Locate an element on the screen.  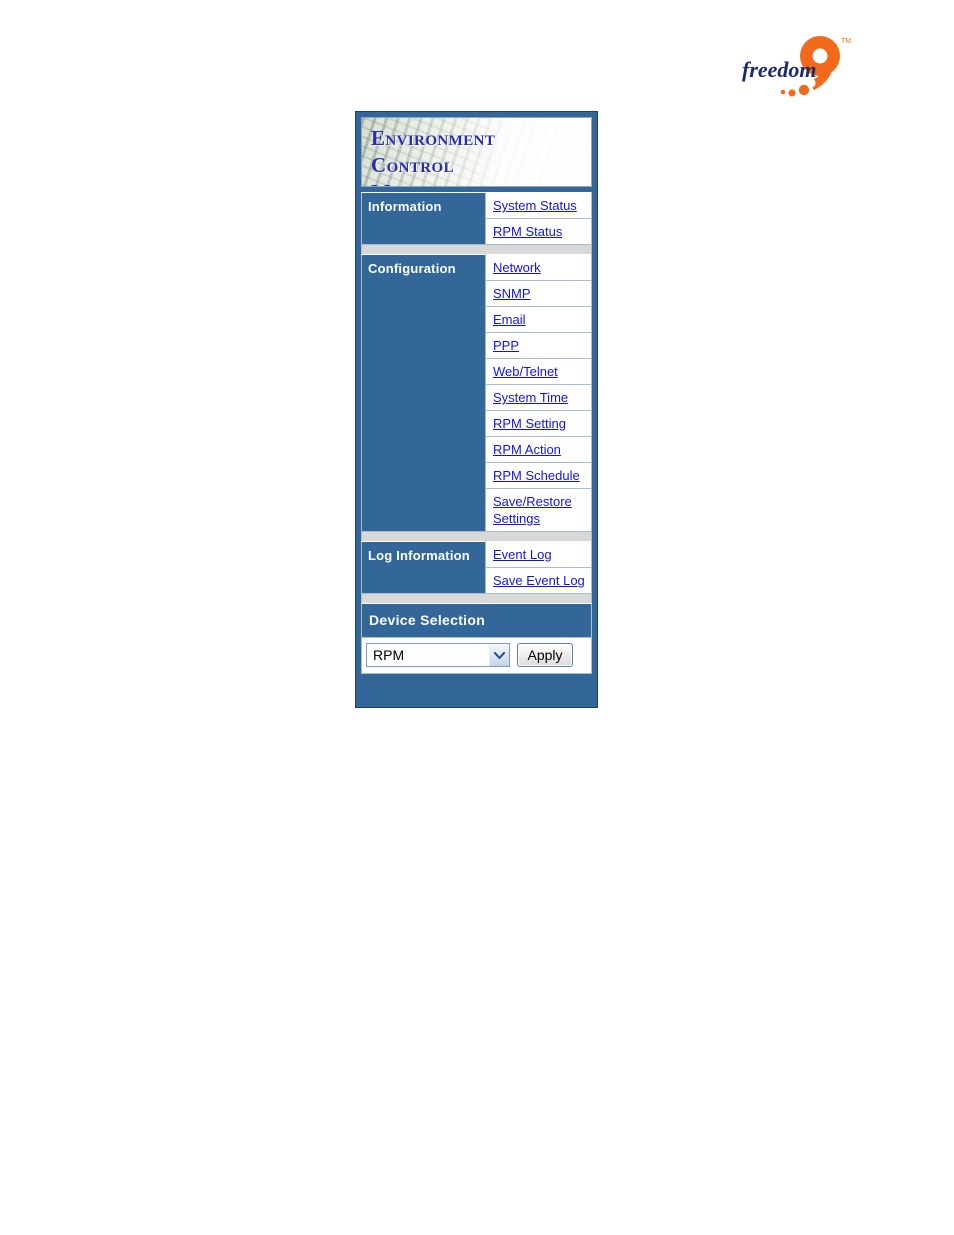
section-label-log-information: Log Information is located at coordinates (423, 567).